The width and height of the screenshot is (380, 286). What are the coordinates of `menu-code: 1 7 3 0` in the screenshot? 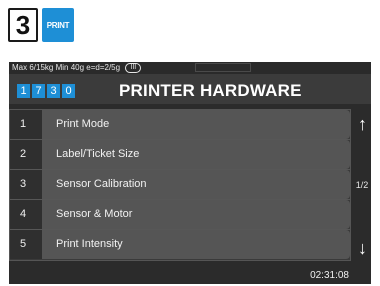 It's located at (46, 91).